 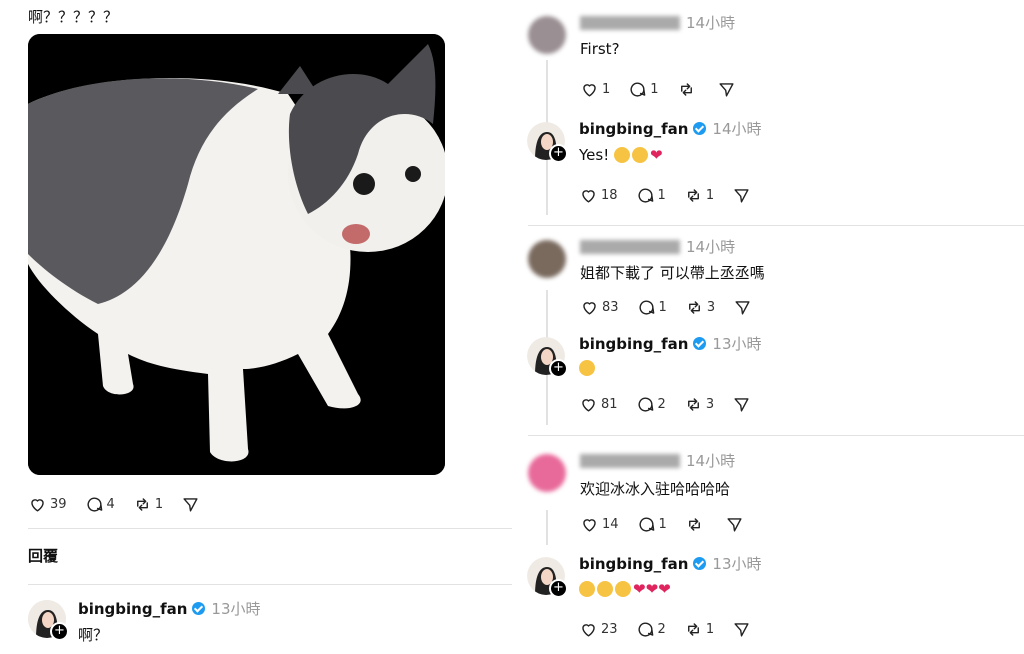 What do you see at coordinates (599, 524) in the screenshot?
I see `like-button: 14` at bounding box center [599, 524].